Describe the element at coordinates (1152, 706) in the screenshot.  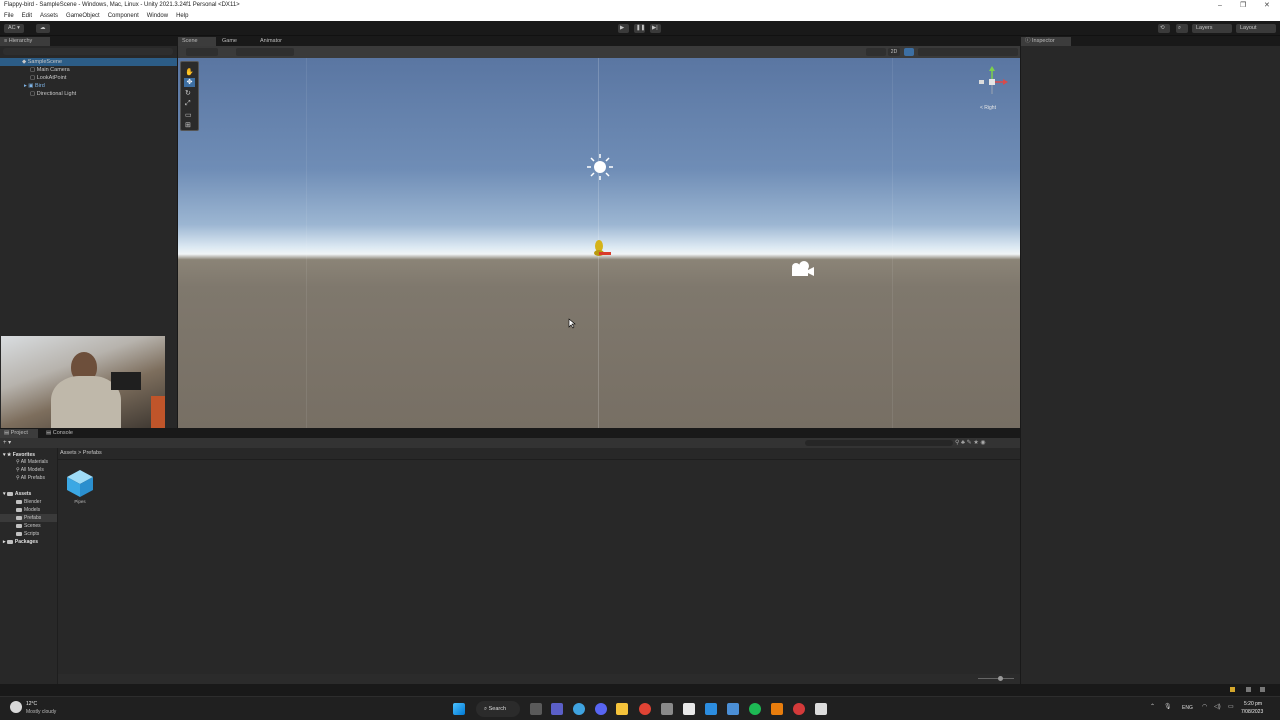
I see `tray-chevron-icon: ⌃` at that location.